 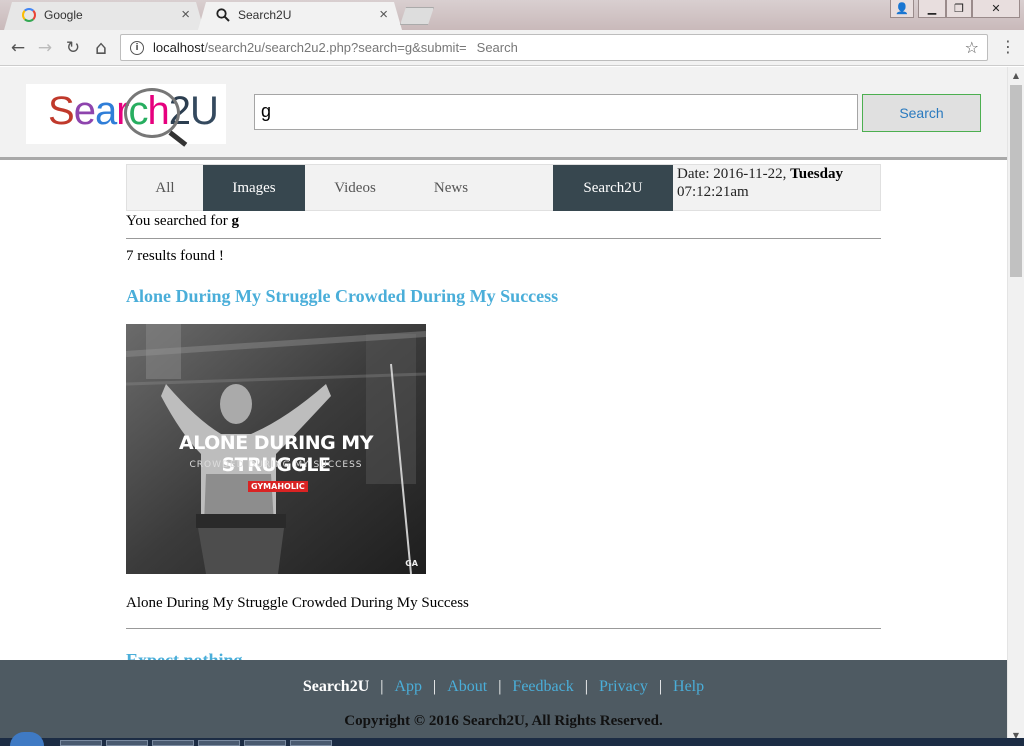 What do you see at coordinates (355, 188) in the screenshot?
I see `nav-videos: Videos` at bounding box center [355, 188].